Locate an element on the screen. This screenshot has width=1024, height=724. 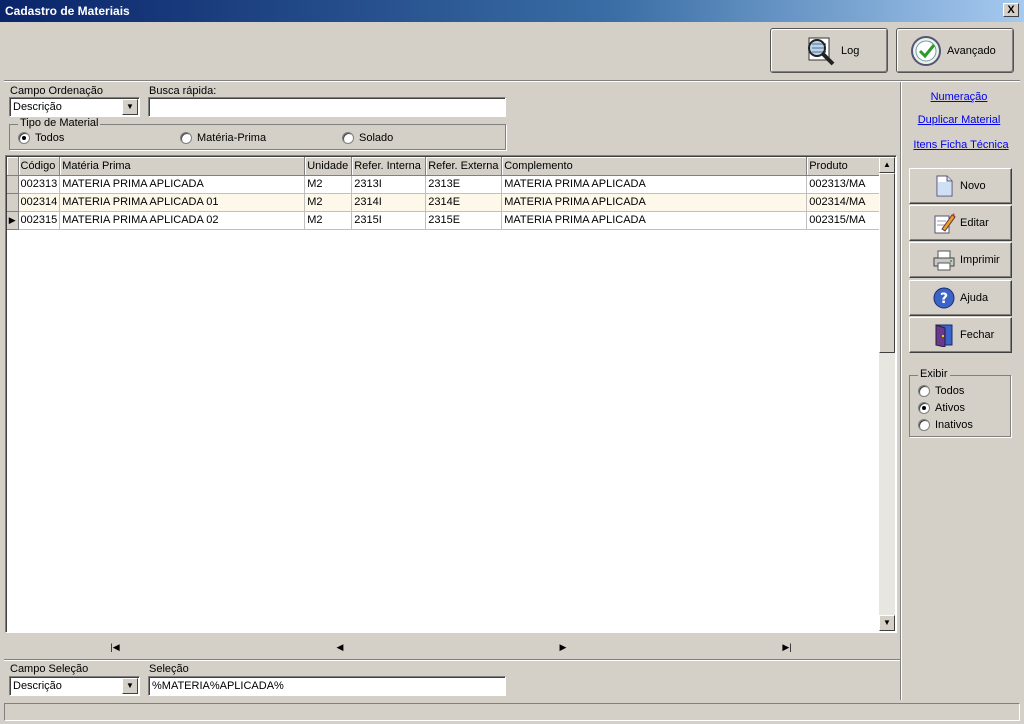
material-type-title: Tipo de Material is located at coordinates (59, 123).